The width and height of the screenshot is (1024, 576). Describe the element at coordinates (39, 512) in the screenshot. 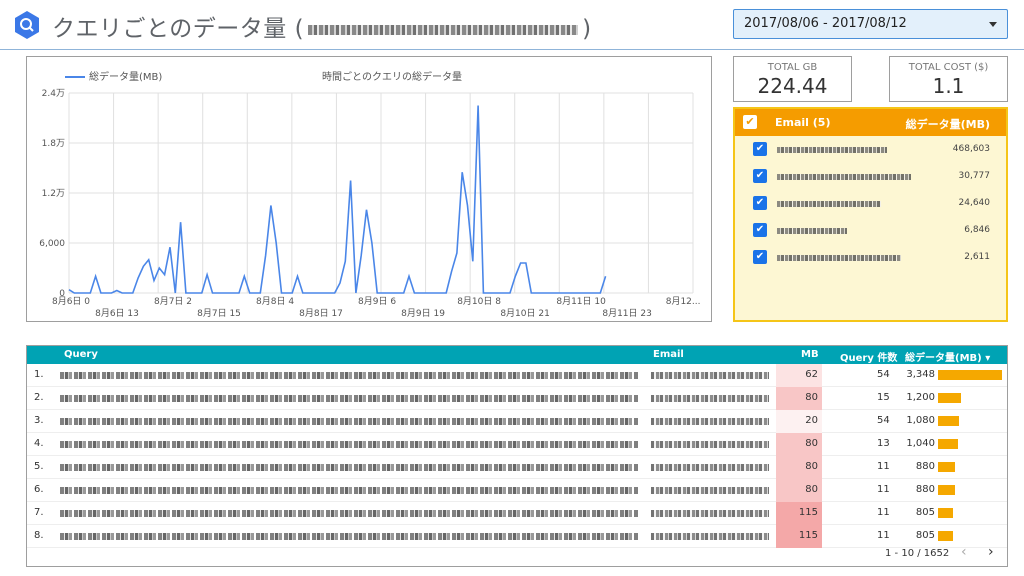

I see `row-number: 7.` at that location.